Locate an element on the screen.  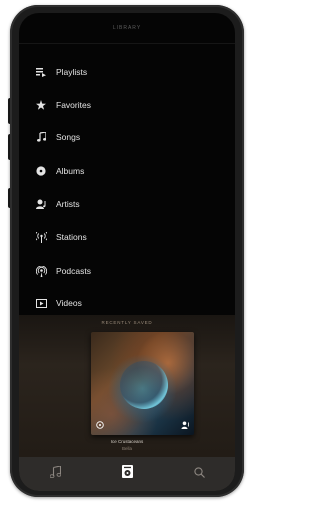
tab-search is located at coordinates (199, 474).